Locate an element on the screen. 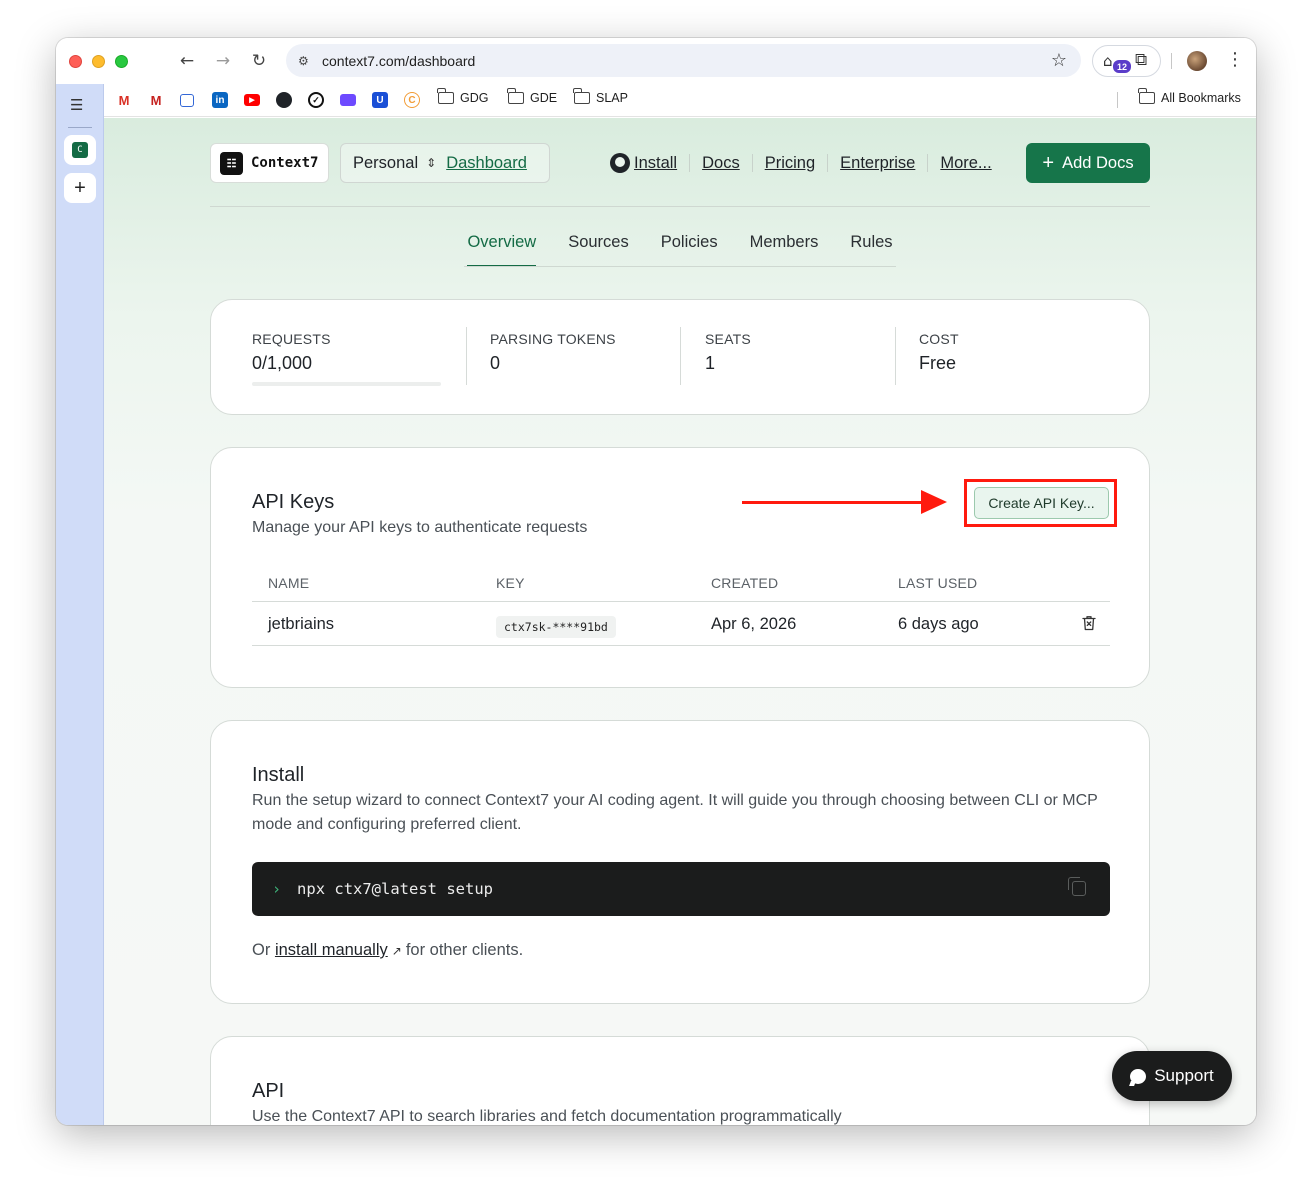  side-panel-rail: ☰ C + is located at coordinates (80, 604).